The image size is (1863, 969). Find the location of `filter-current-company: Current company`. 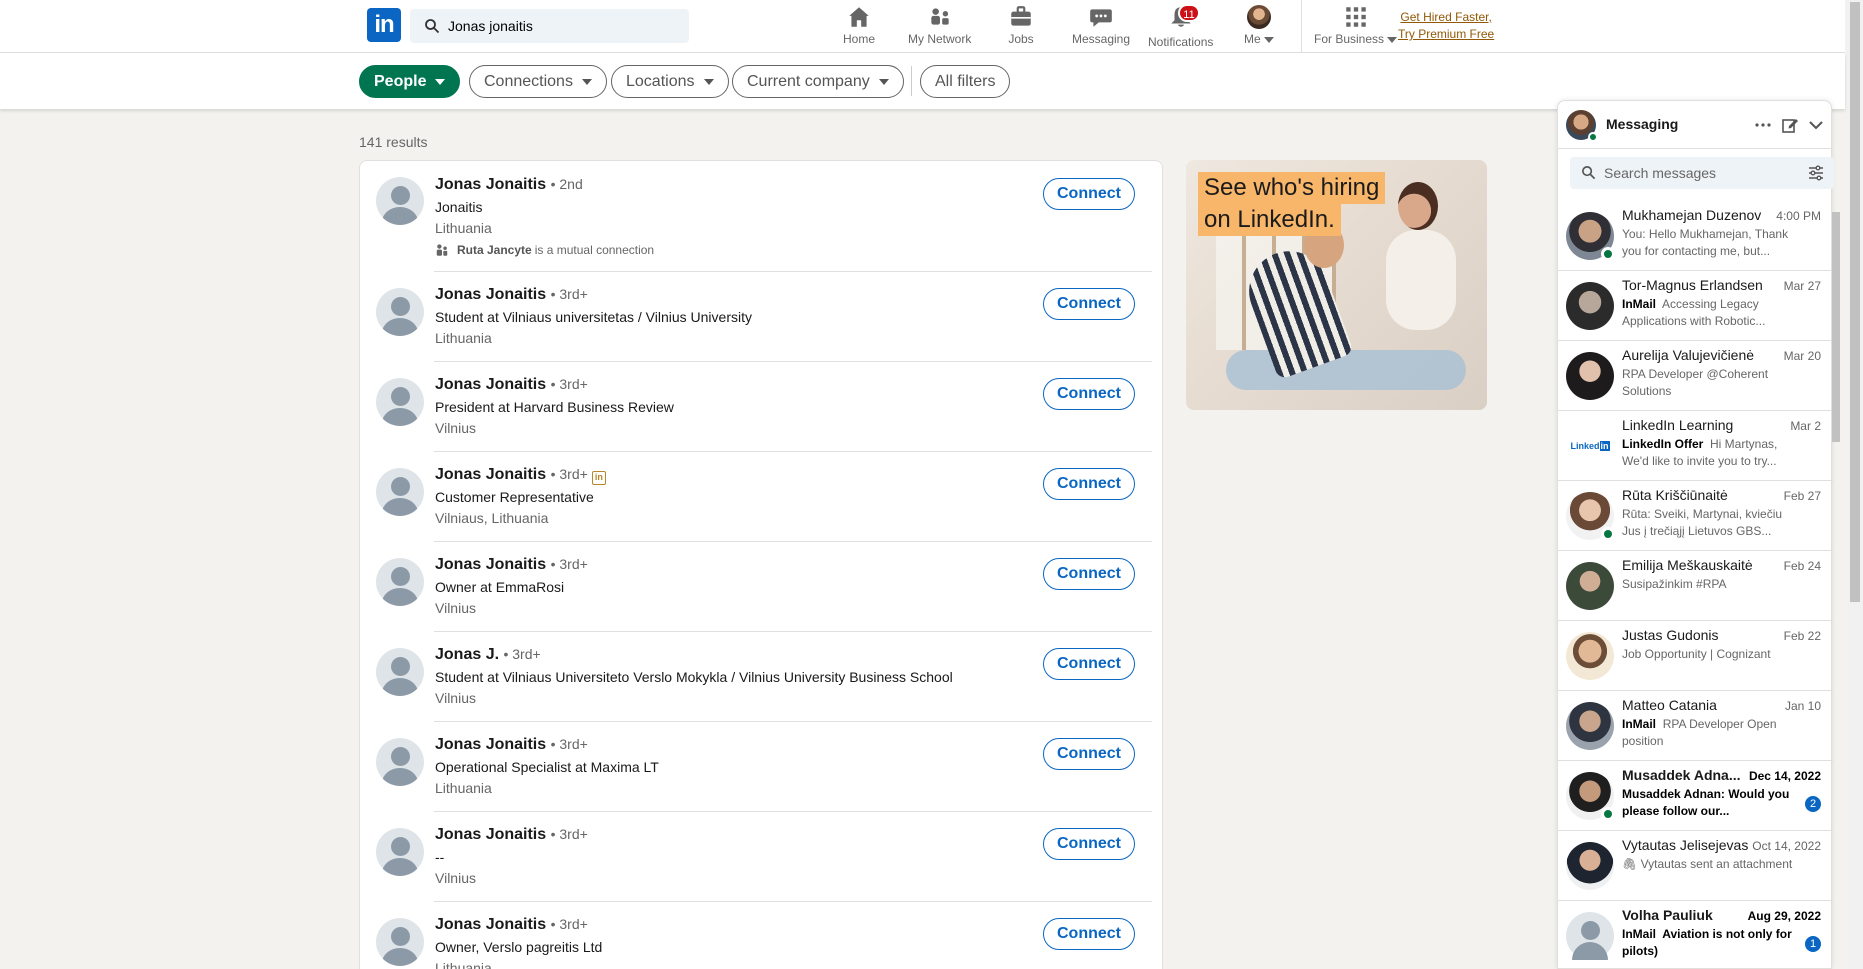

filter-current-company: Current company is located at coordinates (818, 81).